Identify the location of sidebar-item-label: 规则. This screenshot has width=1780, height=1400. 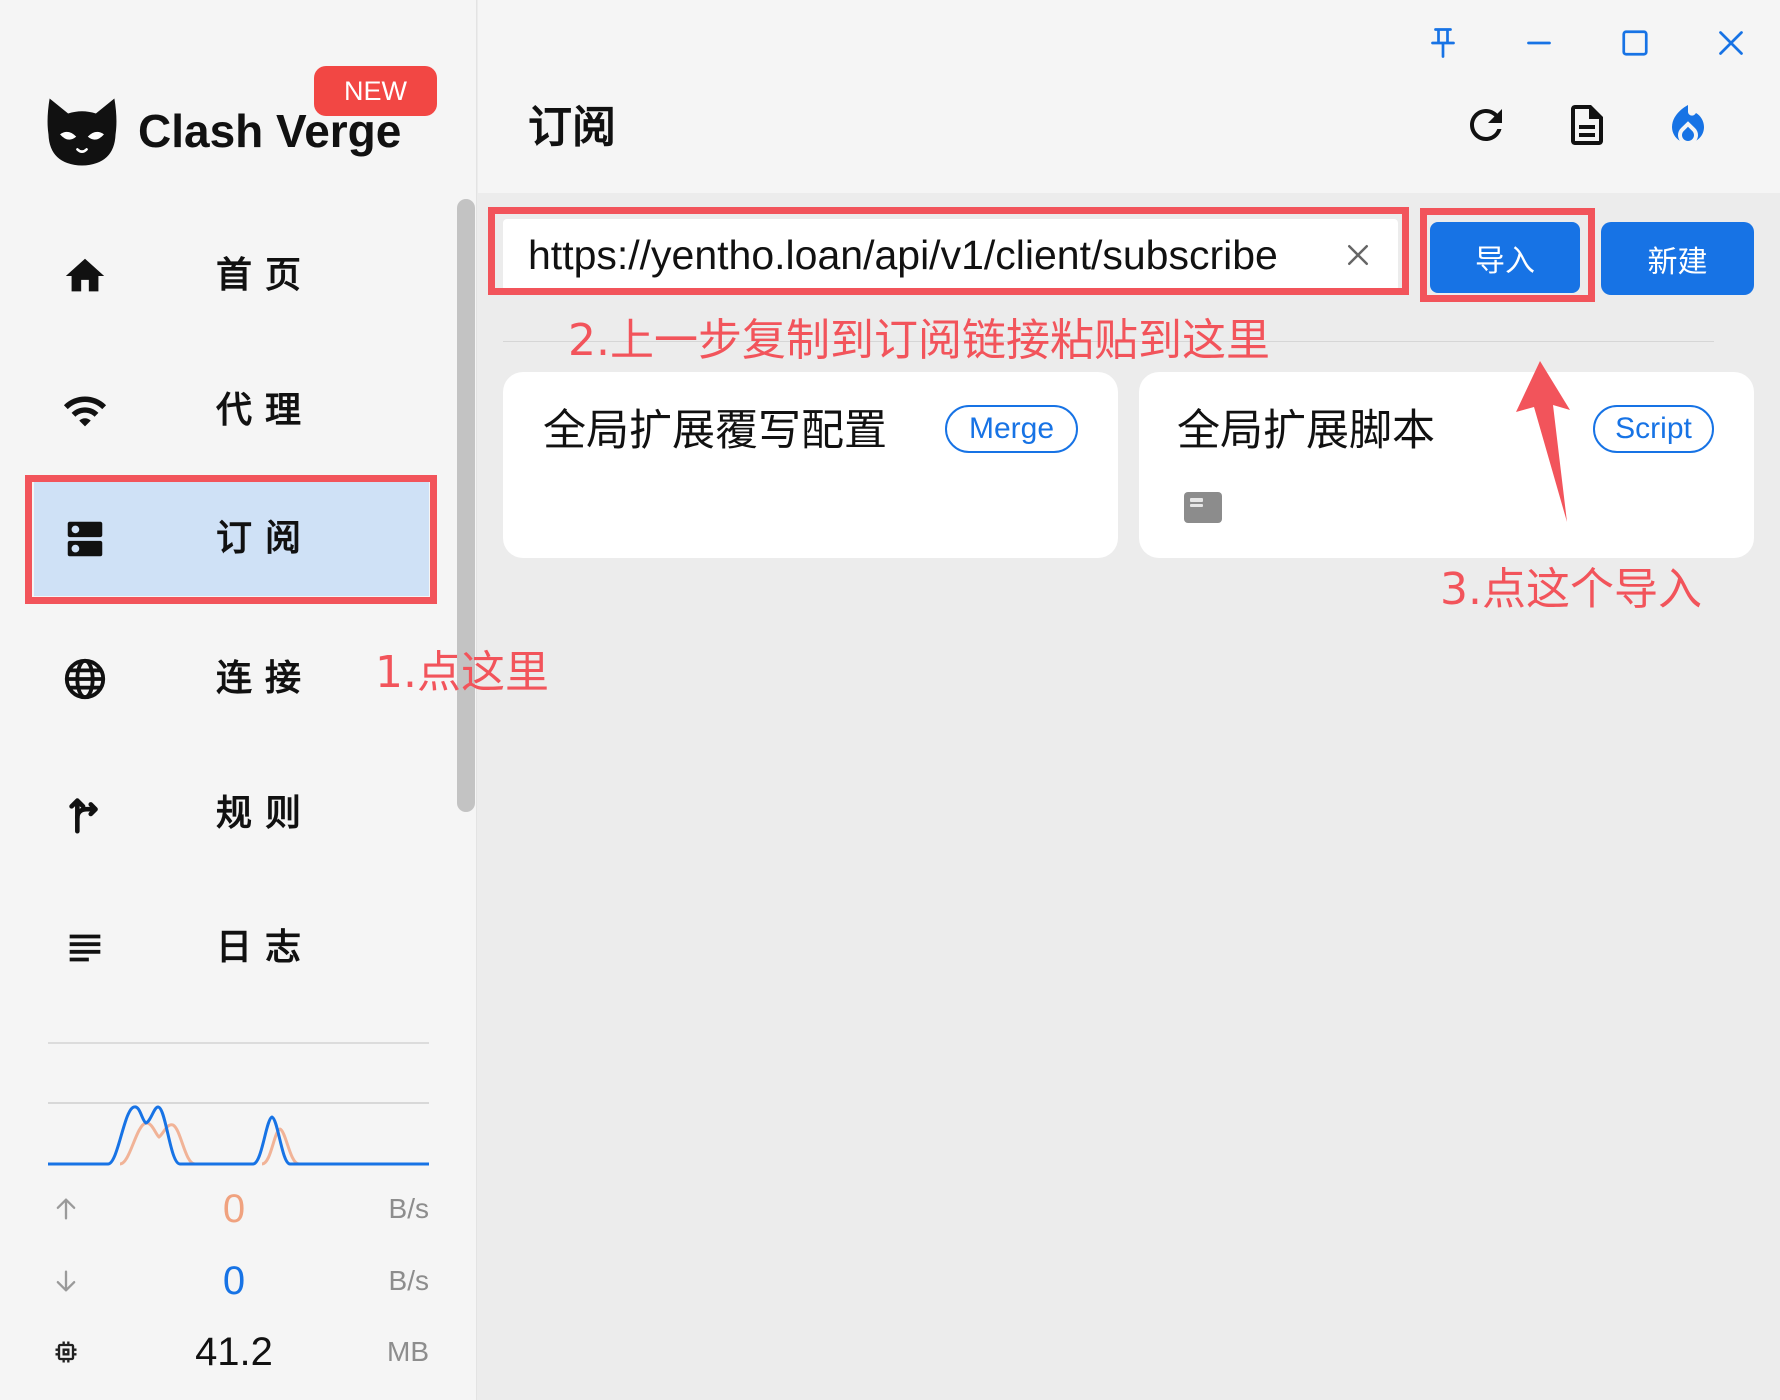
(265, 813).